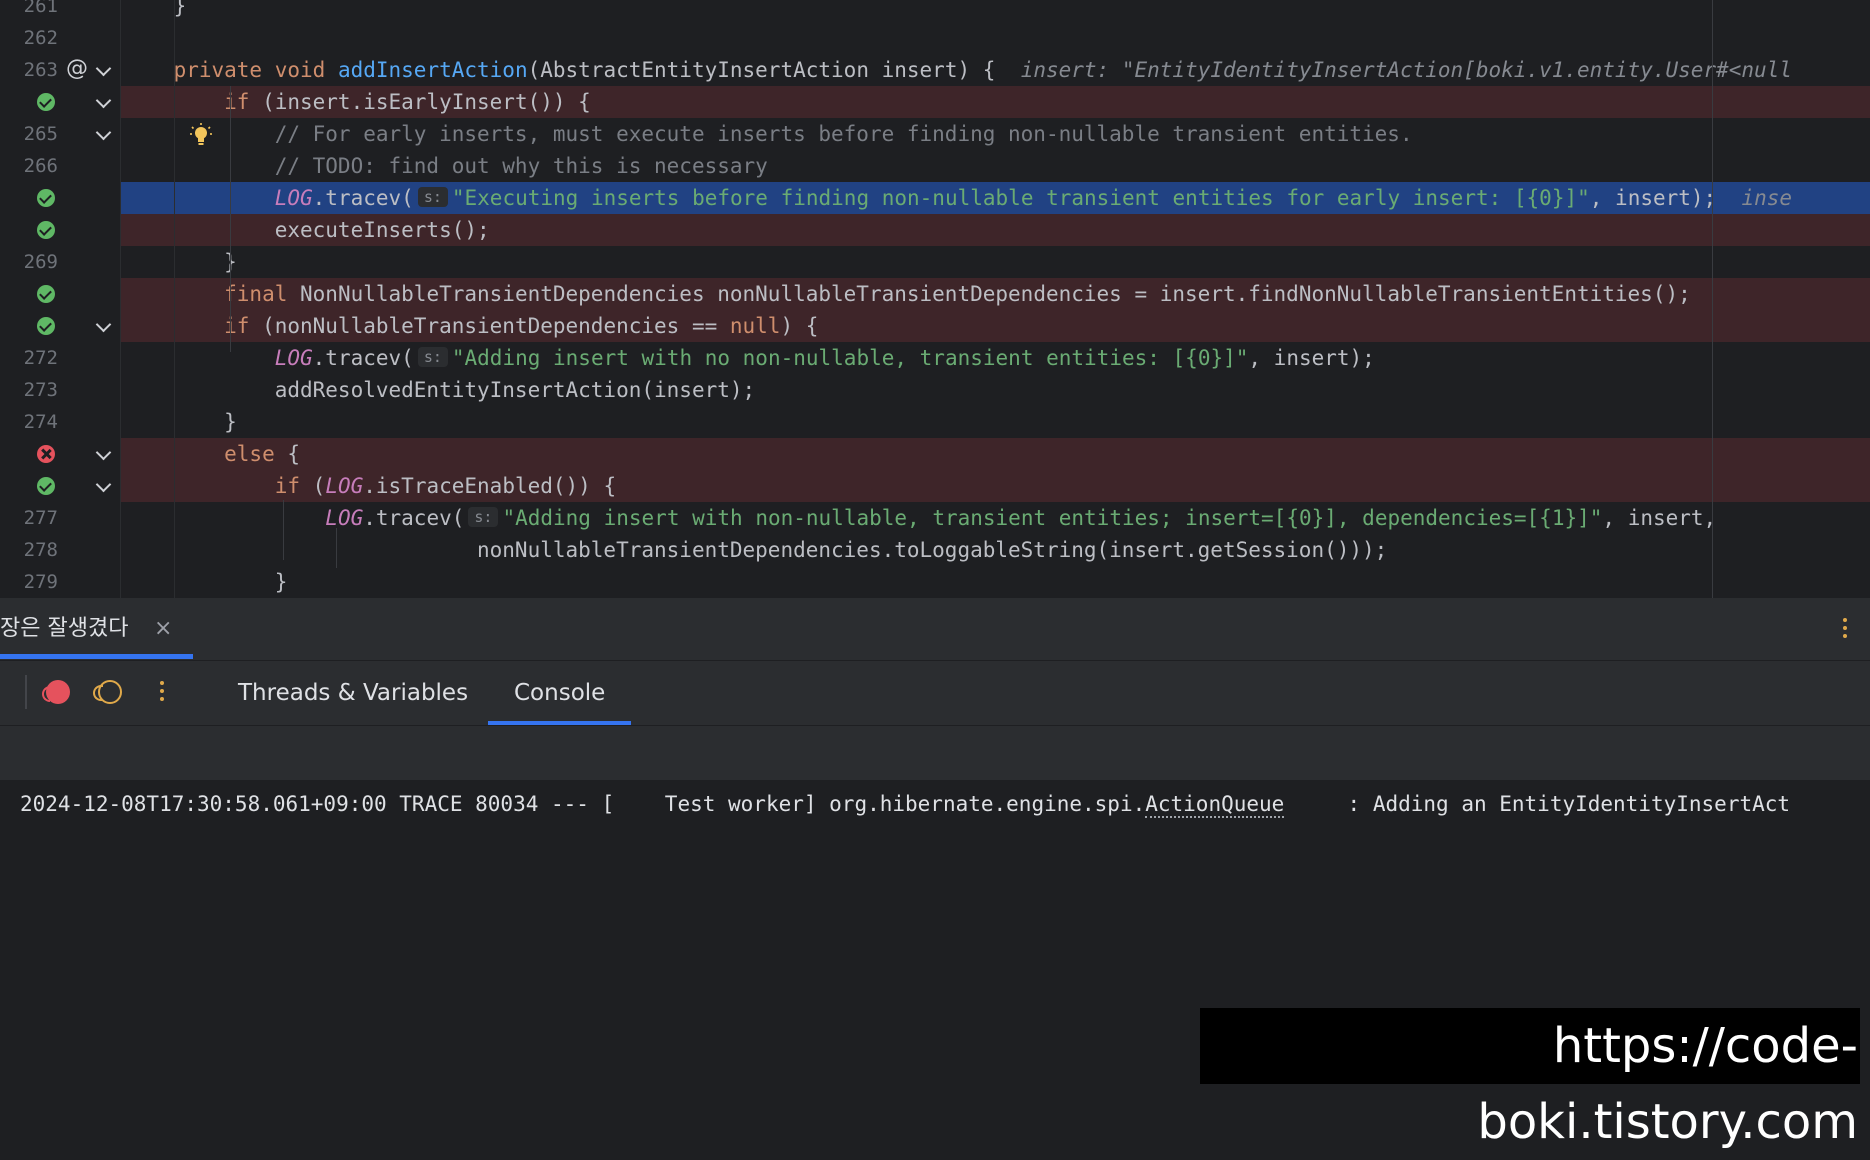 The image size is (1870, 1160). Describe the element at coordinates (211, 454) in the screenshot. I see `code-text: else {` at that location.